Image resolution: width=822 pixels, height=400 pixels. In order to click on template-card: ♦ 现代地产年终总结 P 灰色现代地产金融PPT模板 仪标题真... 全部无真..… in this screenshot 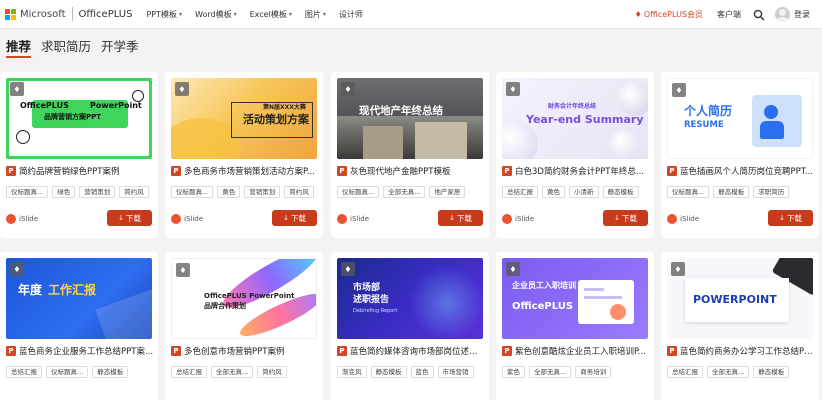, I will do `click(410, 155)`.